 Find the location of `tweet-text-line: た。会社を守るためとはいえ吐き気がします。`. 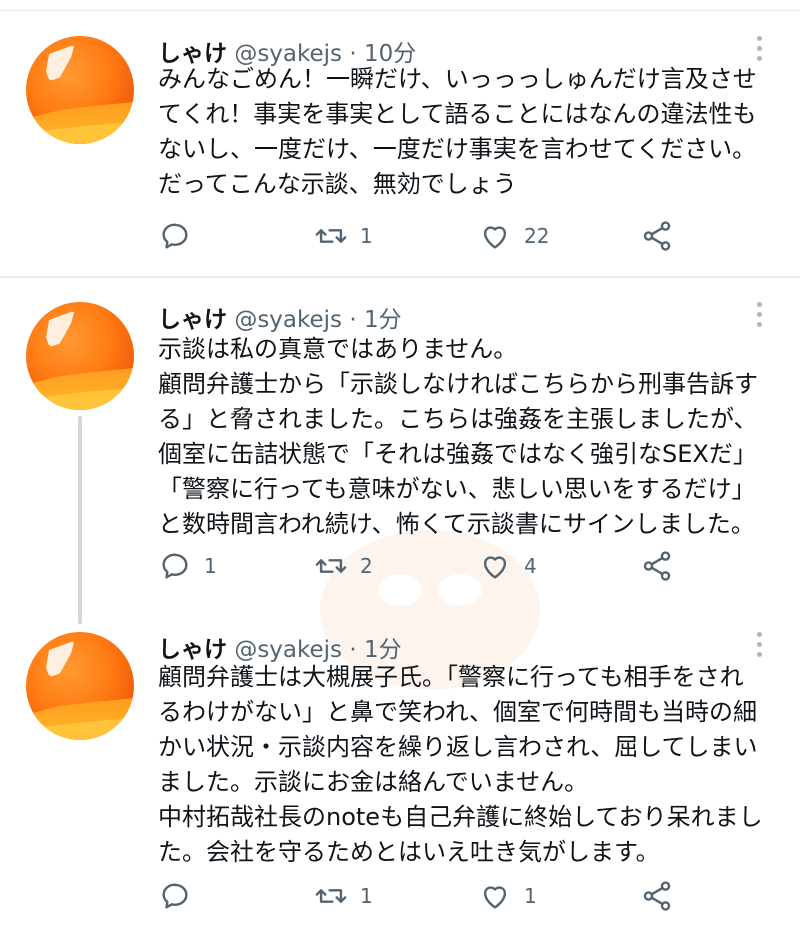

tweet-text-line: た。会社を守るためとはいえ吐き気がします。 is located at coordinates (409, 852).